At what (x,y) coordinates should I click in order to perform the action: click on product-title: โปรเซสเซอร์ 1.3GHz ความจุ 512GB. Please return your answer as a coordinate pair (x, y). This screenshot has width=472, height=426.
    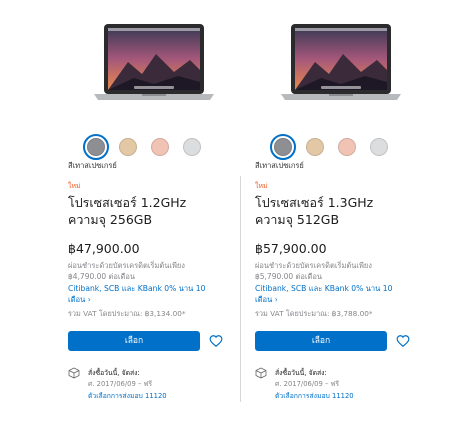
    Looking at the image, I should click on (314, 211).